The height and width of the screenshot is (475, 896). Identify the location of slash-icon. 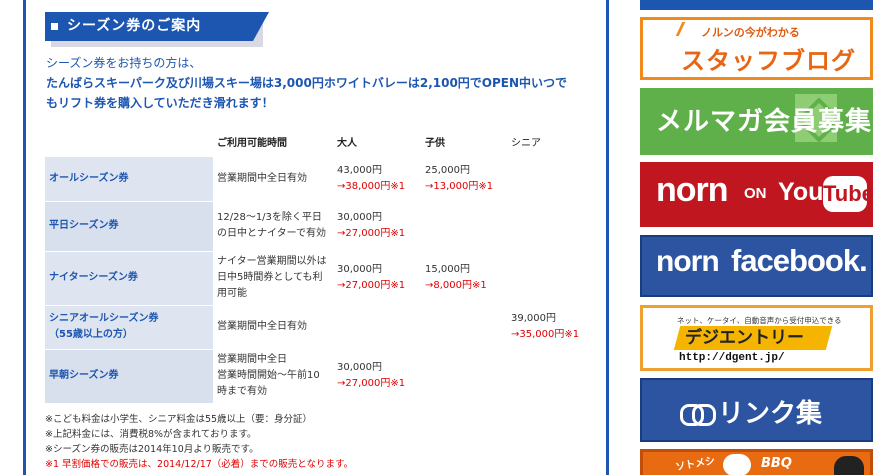
(686, 29).